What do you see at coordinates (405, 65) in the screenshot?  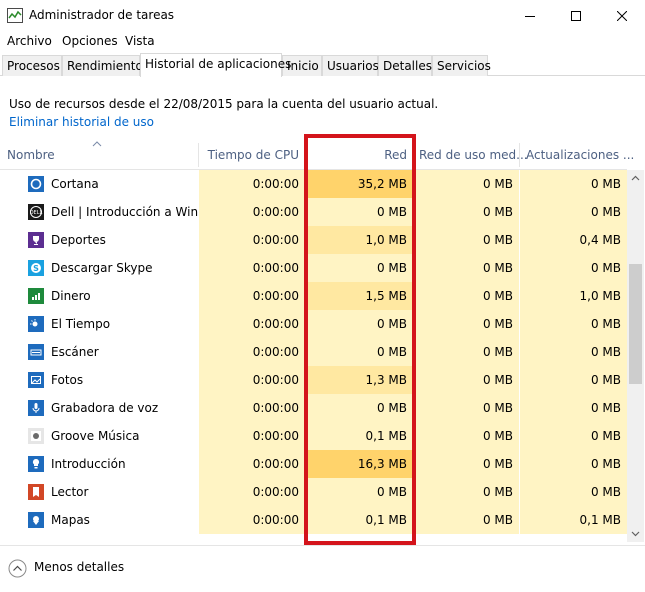 I see `tab-detalles: Detalles` at bounding box center [405, 65].